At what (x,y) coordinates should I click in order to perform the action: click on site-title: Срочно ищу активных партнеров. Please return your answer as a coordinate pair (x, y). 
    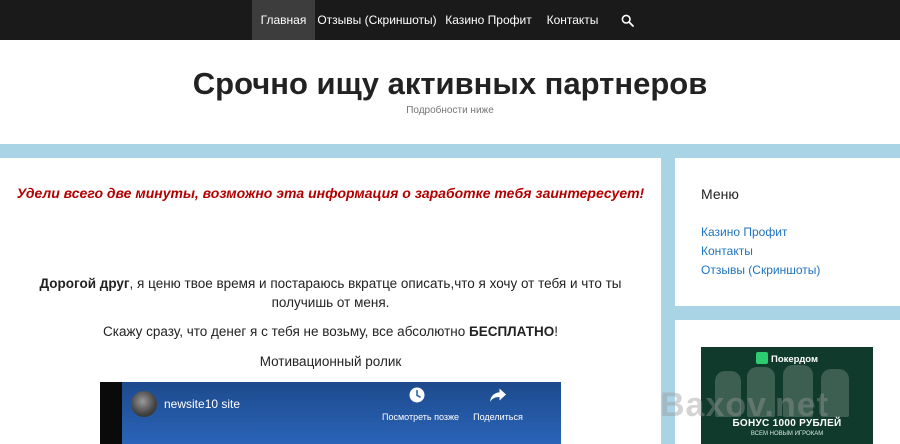
    Looking at the image, I should click on (450, 84).